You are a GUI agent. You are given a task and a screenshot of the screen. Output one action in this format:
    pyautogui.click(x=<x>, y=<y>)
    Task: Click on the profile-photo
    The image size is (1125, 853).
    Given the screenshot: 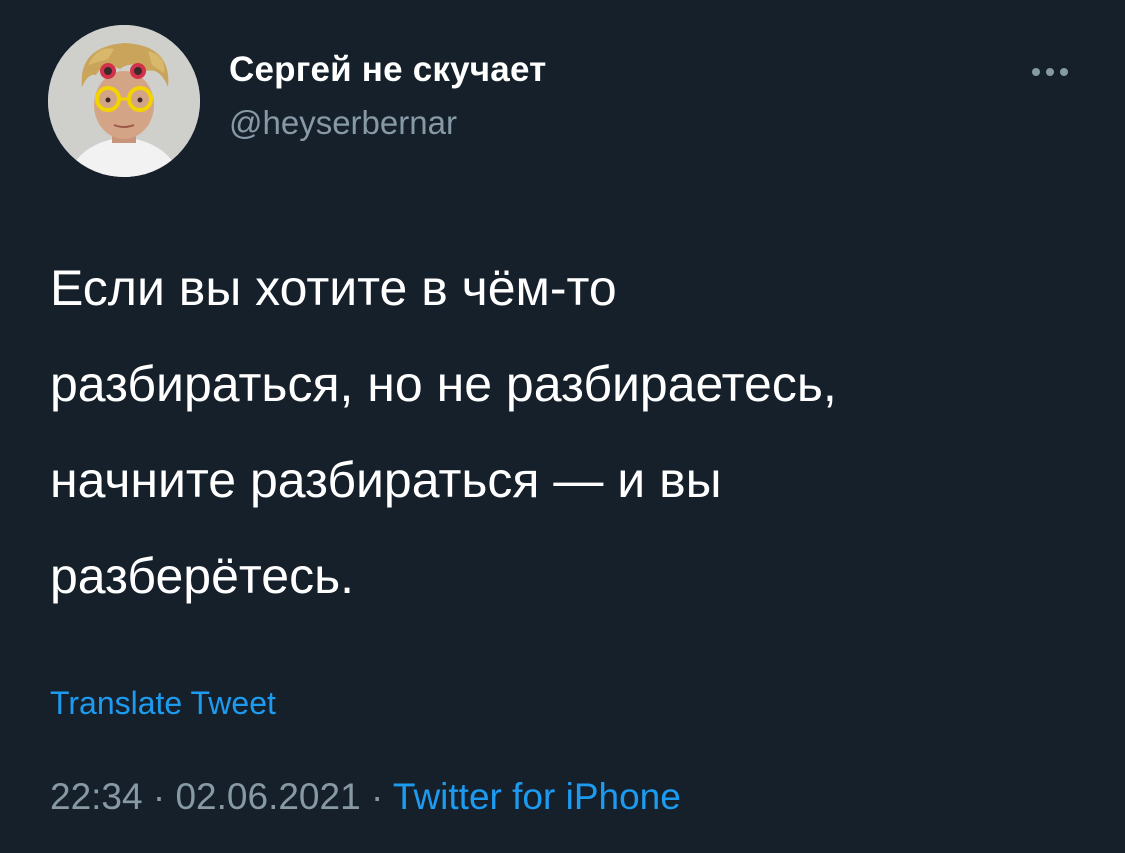 What is the action you would take?
    pyautogui.click(x=124, y=101)
    